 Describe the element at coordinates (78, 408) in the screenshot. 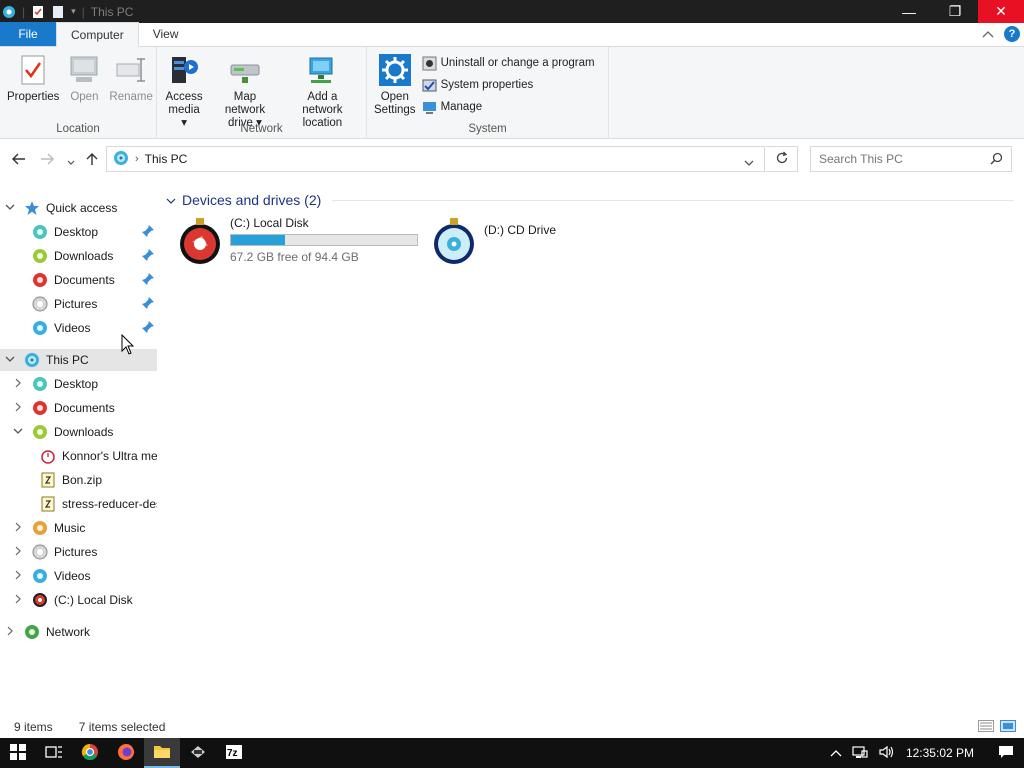

I see `nav-pc-item-documents: Documents` at that location.